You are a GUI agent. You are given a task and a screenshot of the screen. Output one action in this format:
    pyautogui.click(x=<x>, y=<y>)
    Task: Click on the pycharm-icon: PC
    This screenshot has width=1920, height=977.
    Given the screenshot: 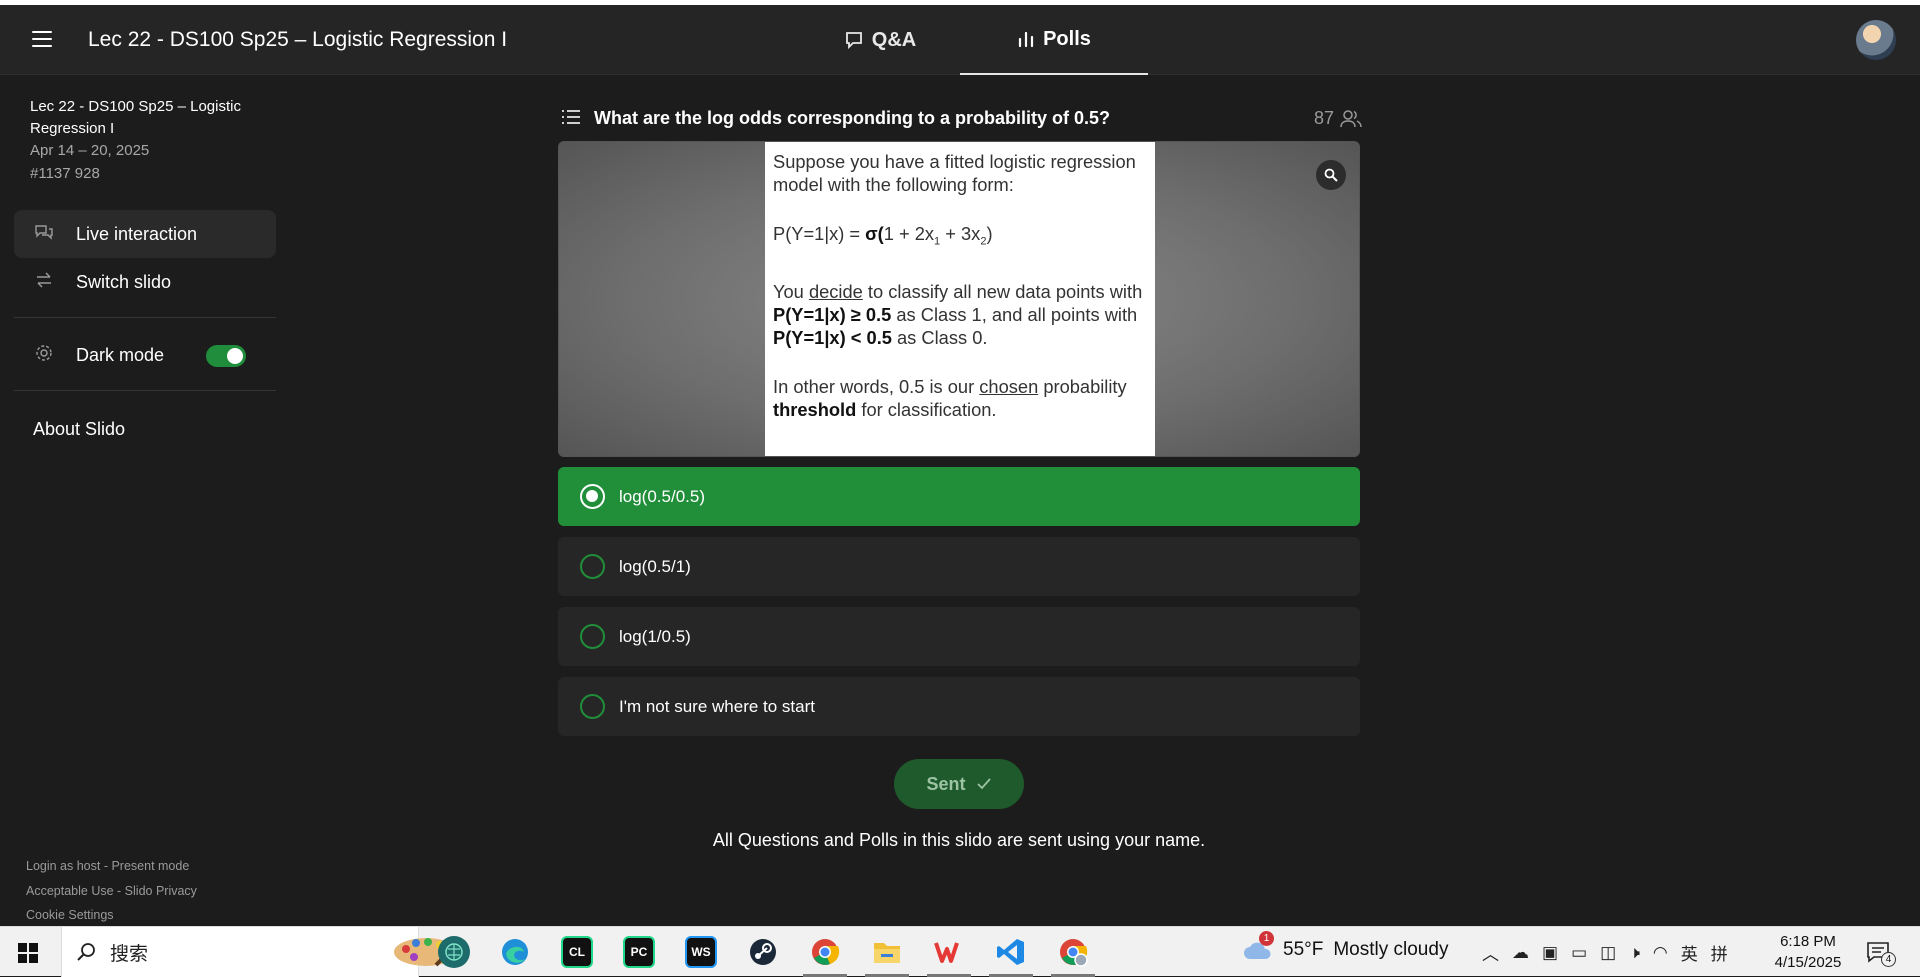 What is the action you would take?
    pyautogui.click(x=639, y=952)
    